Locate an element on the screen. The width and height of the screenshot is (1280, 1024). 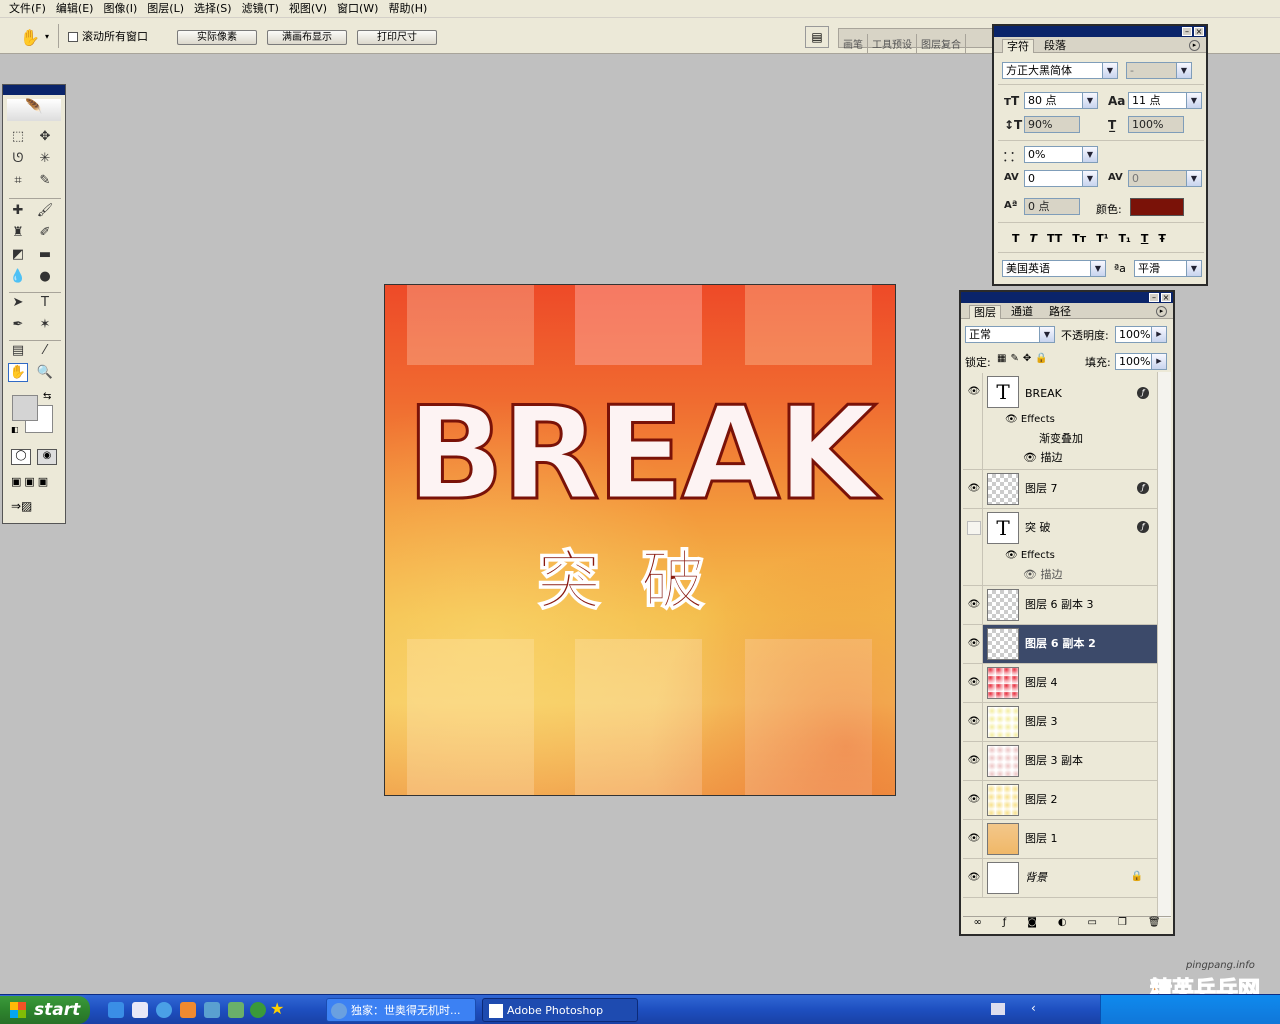
language-select: 美国英语 ▼ is located at coordinates (1054, 268).